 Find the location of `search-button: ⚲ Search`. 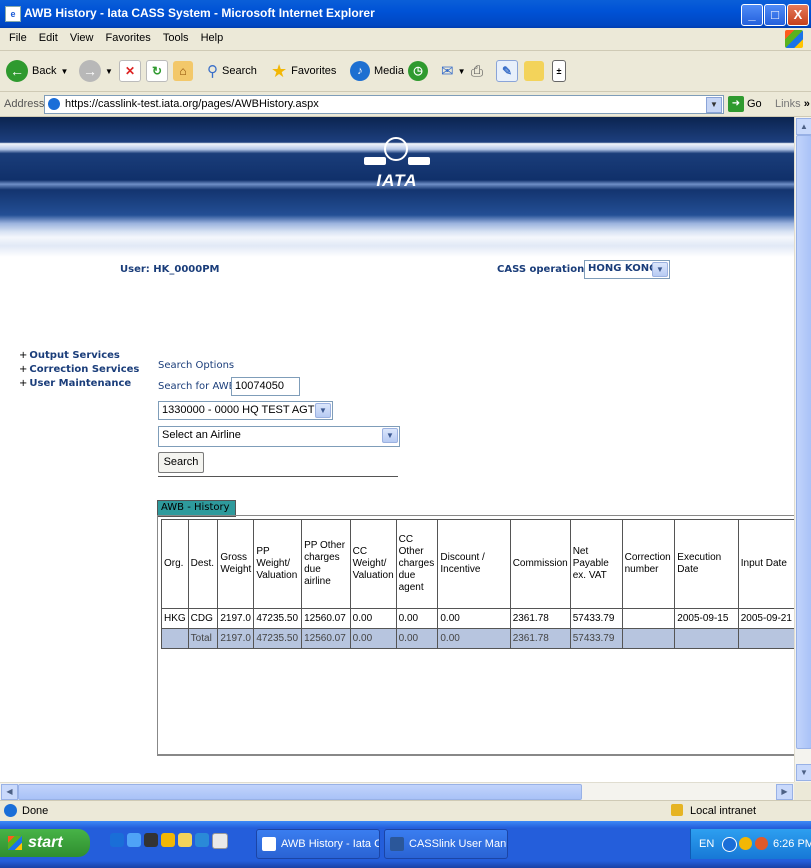

search-button: ⚲ Search is located at coordinates (232, 71).